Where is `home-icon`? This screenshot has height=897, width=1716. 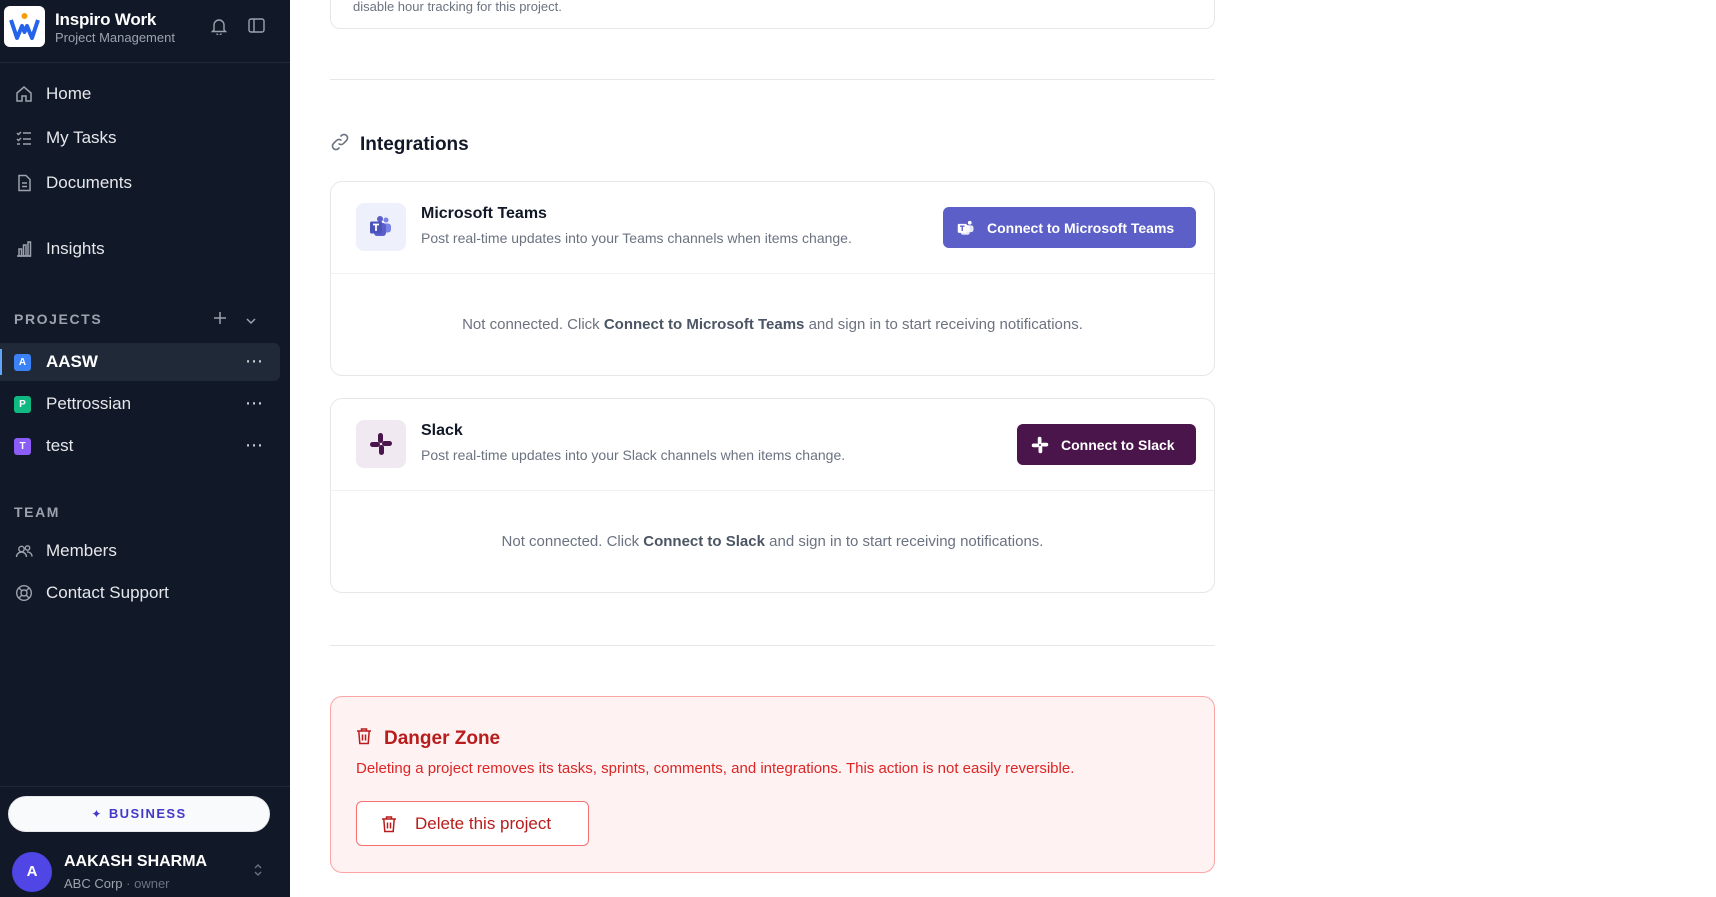 home-icon is located at coordinates (24, 94).